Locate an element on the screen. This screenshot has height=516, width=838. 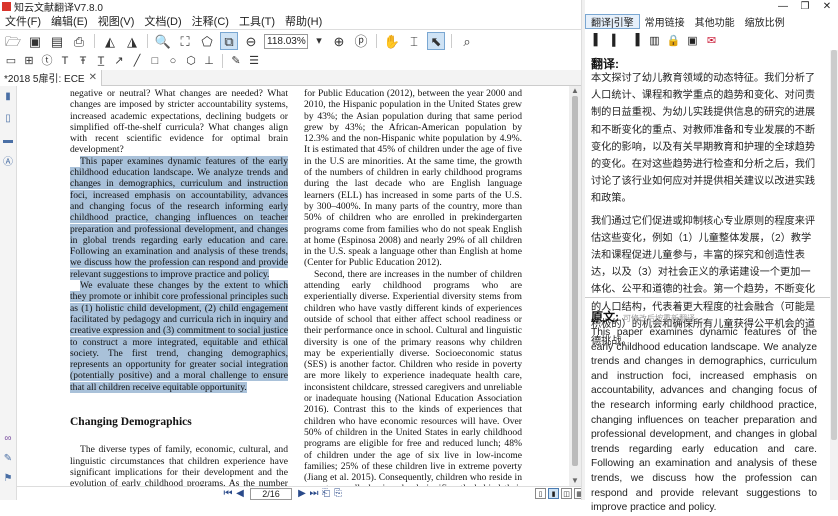
hand-tool-icon: ✋ is located at coordinates (392, 41).